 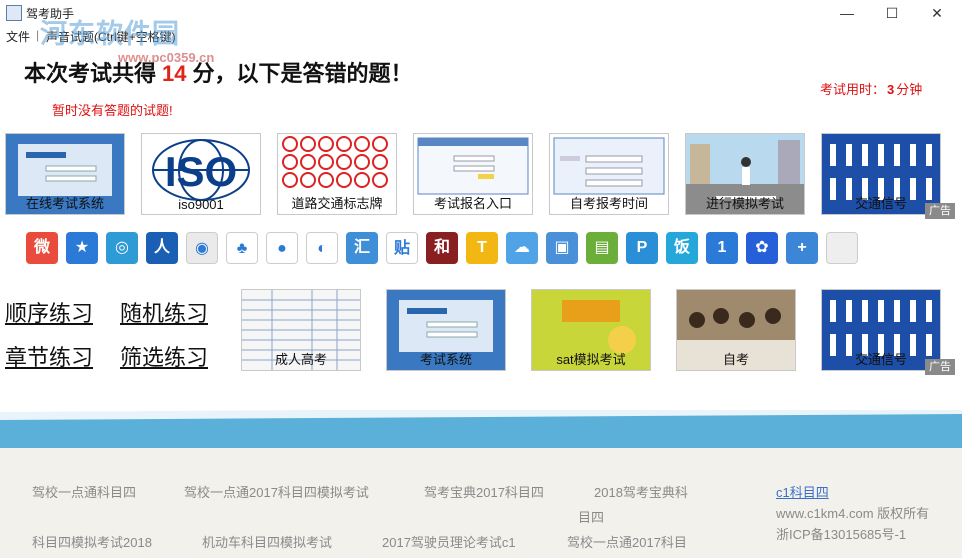 I want to click on favorite-star-icon: ★, so click(x=82, y=248).